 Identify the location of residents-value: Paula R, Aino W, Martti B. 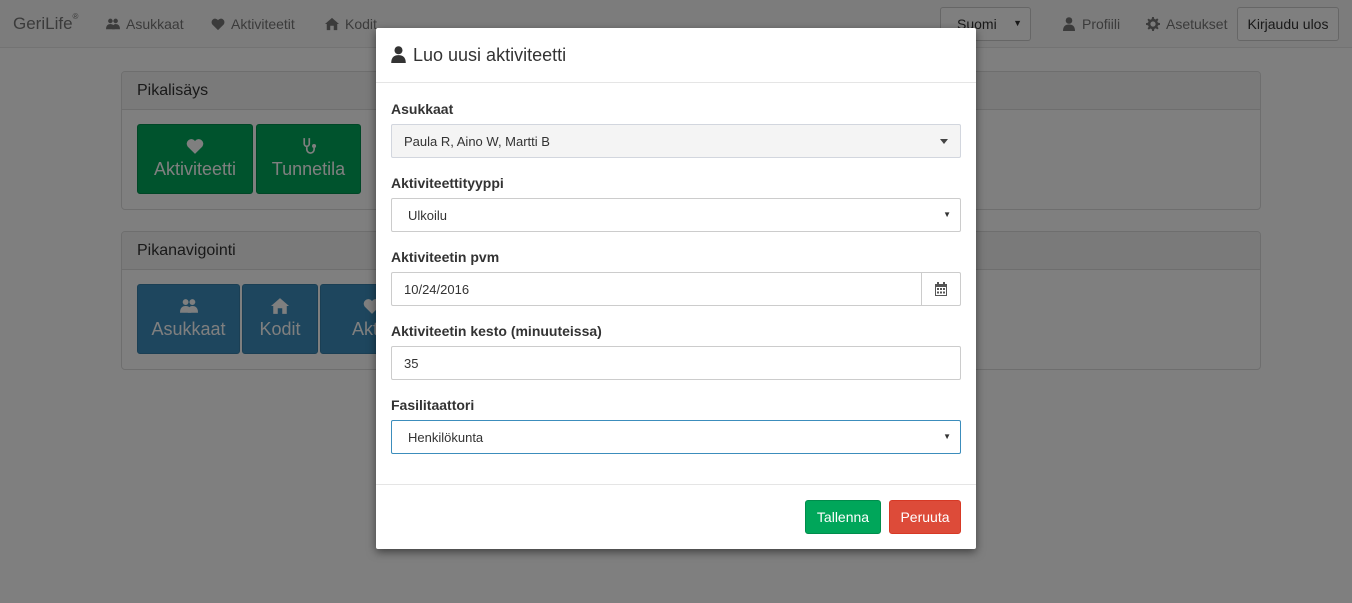
(477, 141).